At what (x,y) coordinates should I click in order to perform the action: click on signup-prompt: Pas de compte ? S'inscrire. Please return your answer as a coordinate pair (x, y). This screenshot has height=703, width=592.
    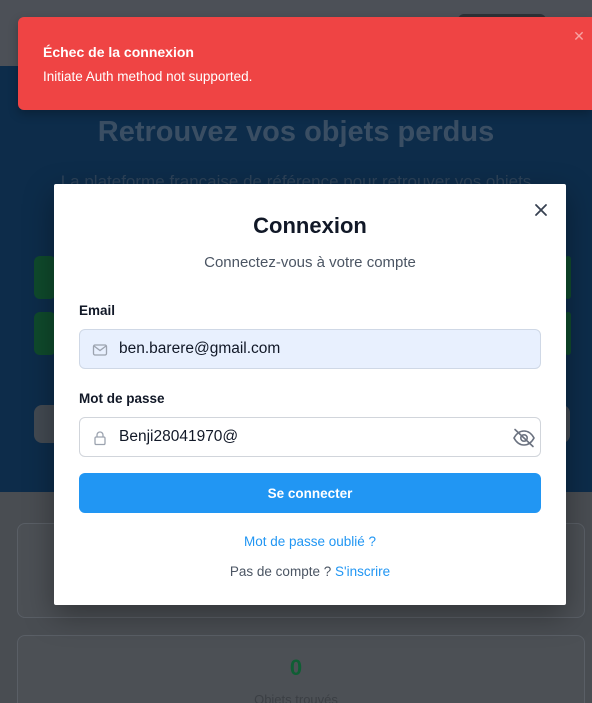
    Looking at the image, I should click on (310, 571).